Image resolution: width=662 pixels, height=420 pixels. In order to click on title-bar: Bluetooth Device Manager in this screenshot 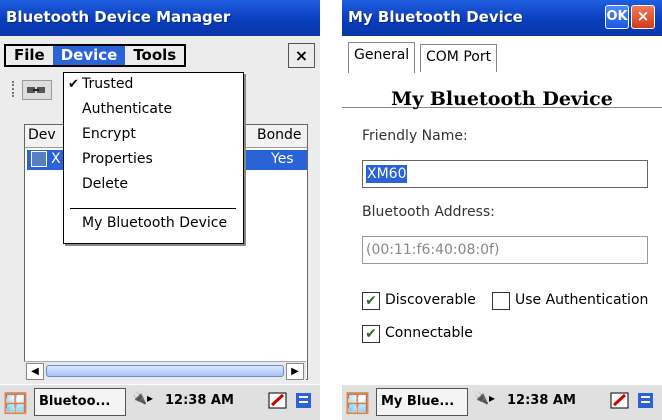, I will do `click(160, 18)`.